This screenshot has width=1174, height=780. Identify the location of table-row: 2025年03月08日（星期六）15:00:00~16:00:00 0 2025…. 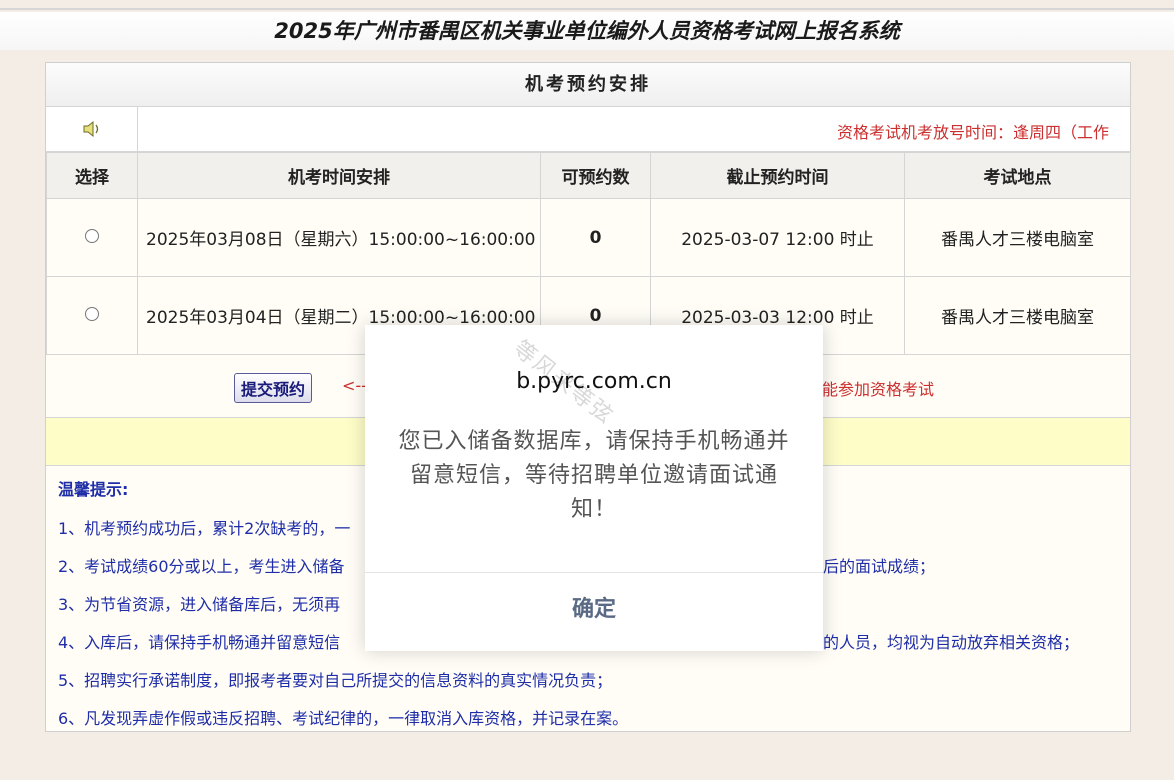
(588, 237).